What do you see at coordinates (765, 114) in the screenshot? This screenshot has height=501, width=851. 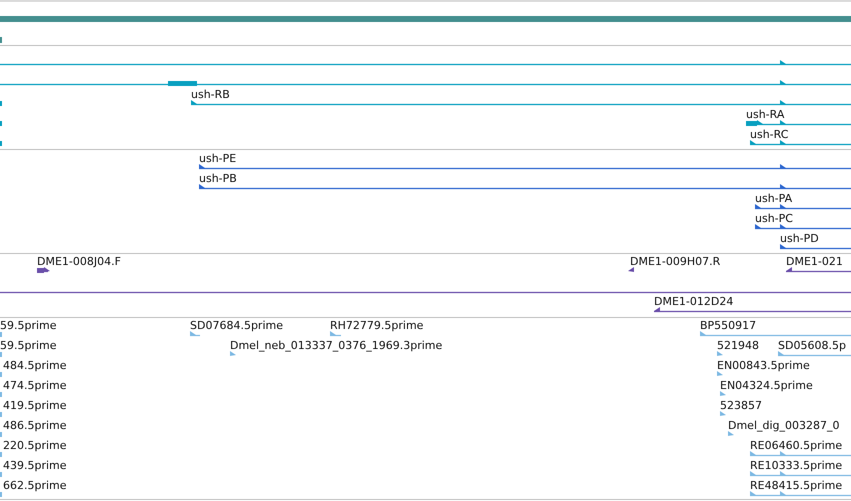 I see `feature-label: ush-RA` at bounding box center [765, 114].